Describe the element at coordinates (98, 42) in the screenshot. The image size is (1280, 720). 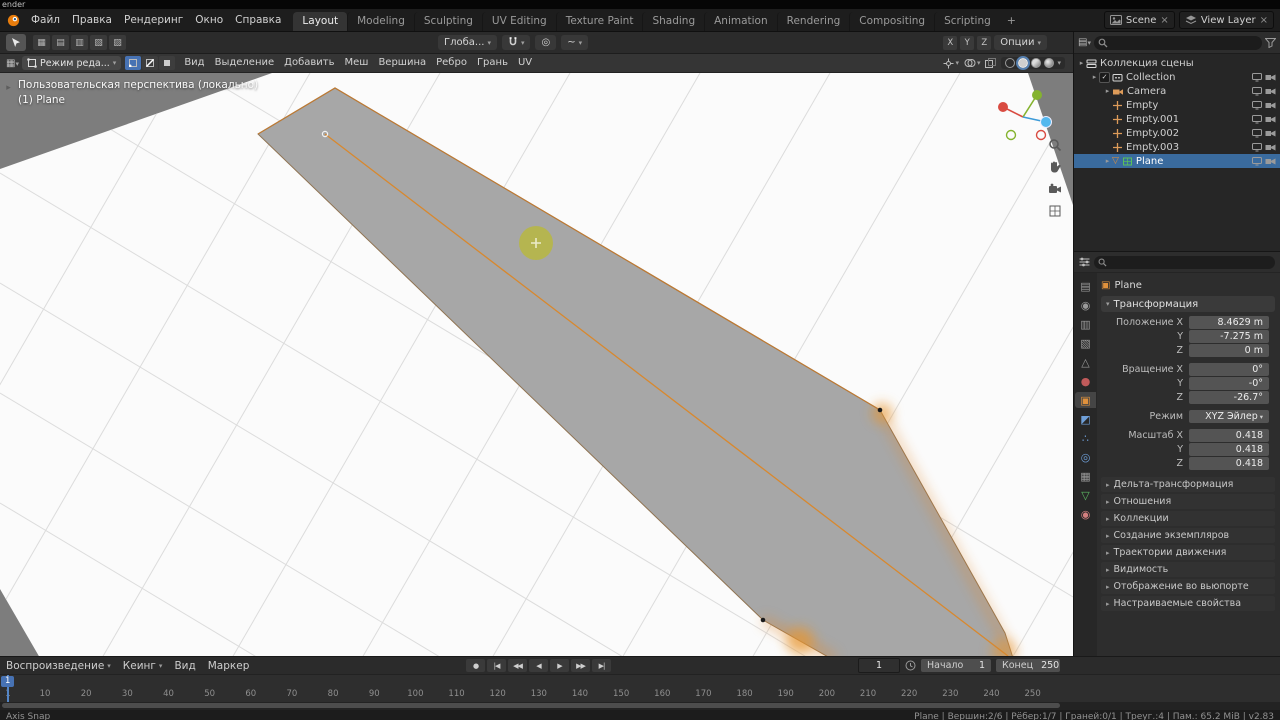
I see `tool-settings-button-4: ▧` at that location.